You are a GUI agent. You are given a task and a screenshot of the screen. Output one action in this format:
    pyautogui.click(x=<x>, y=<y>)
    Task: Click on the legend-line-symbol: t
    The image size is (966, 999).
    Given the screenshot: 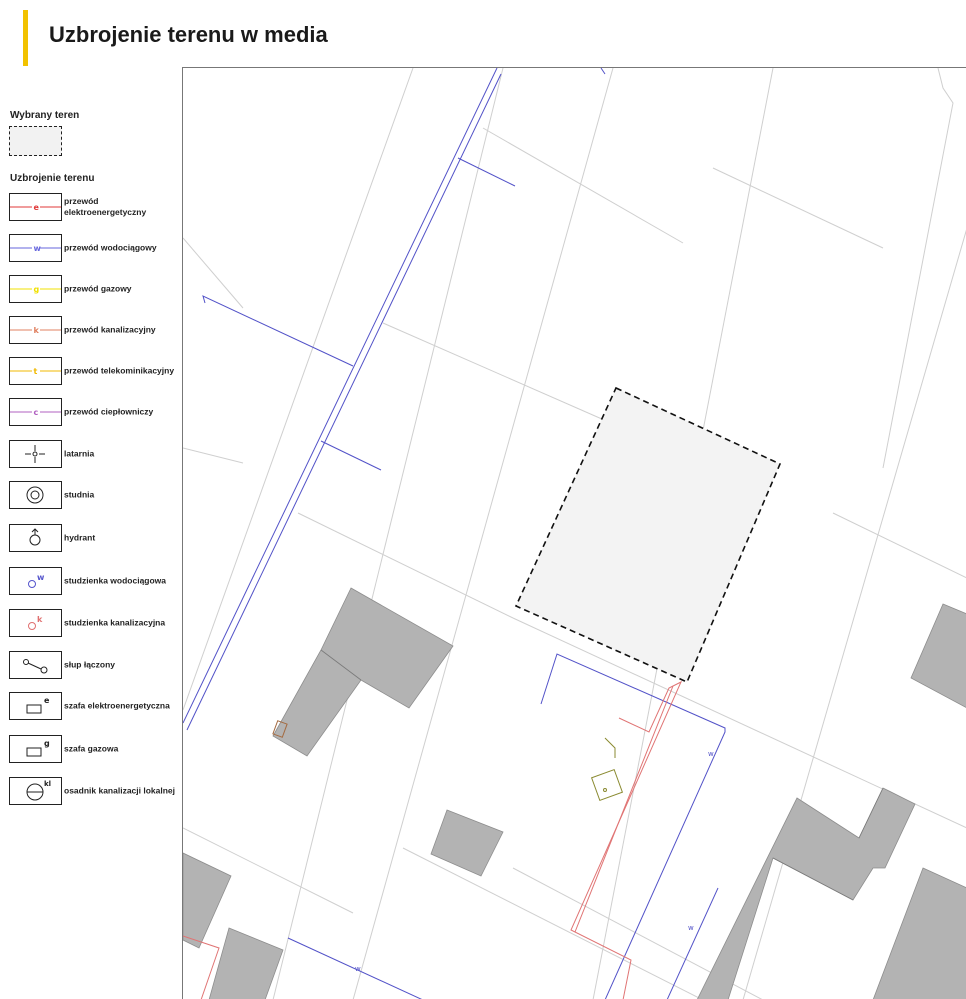 What is the action you would take?
    pyautogui.click(x=35, y=371)
    